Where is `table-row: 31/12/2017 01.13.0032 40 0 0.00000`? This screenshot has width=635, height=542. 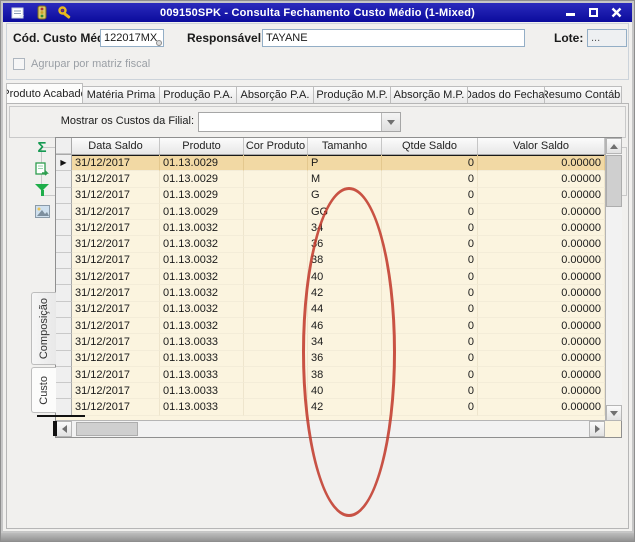
table-row: 31/12/2017 01.13.0032 40 0 0.00000 is located at coordinates (330, 277).